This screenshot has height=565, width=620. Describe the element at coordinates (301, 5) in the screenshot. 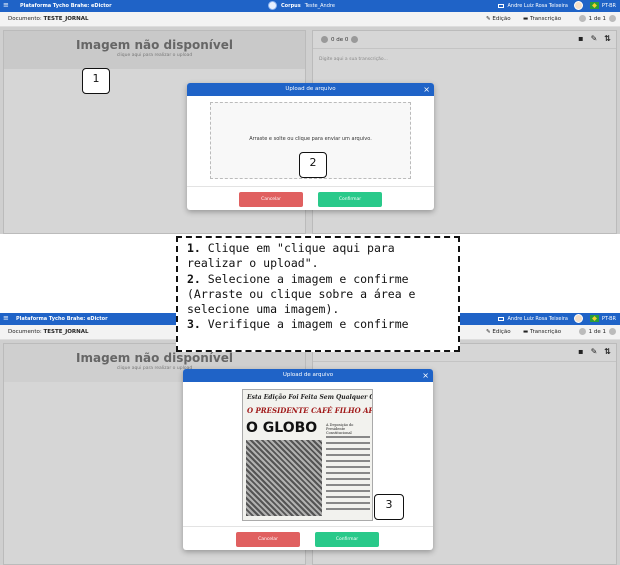

I see `corpus-selector: Corpus Teste_Andre` at that location.